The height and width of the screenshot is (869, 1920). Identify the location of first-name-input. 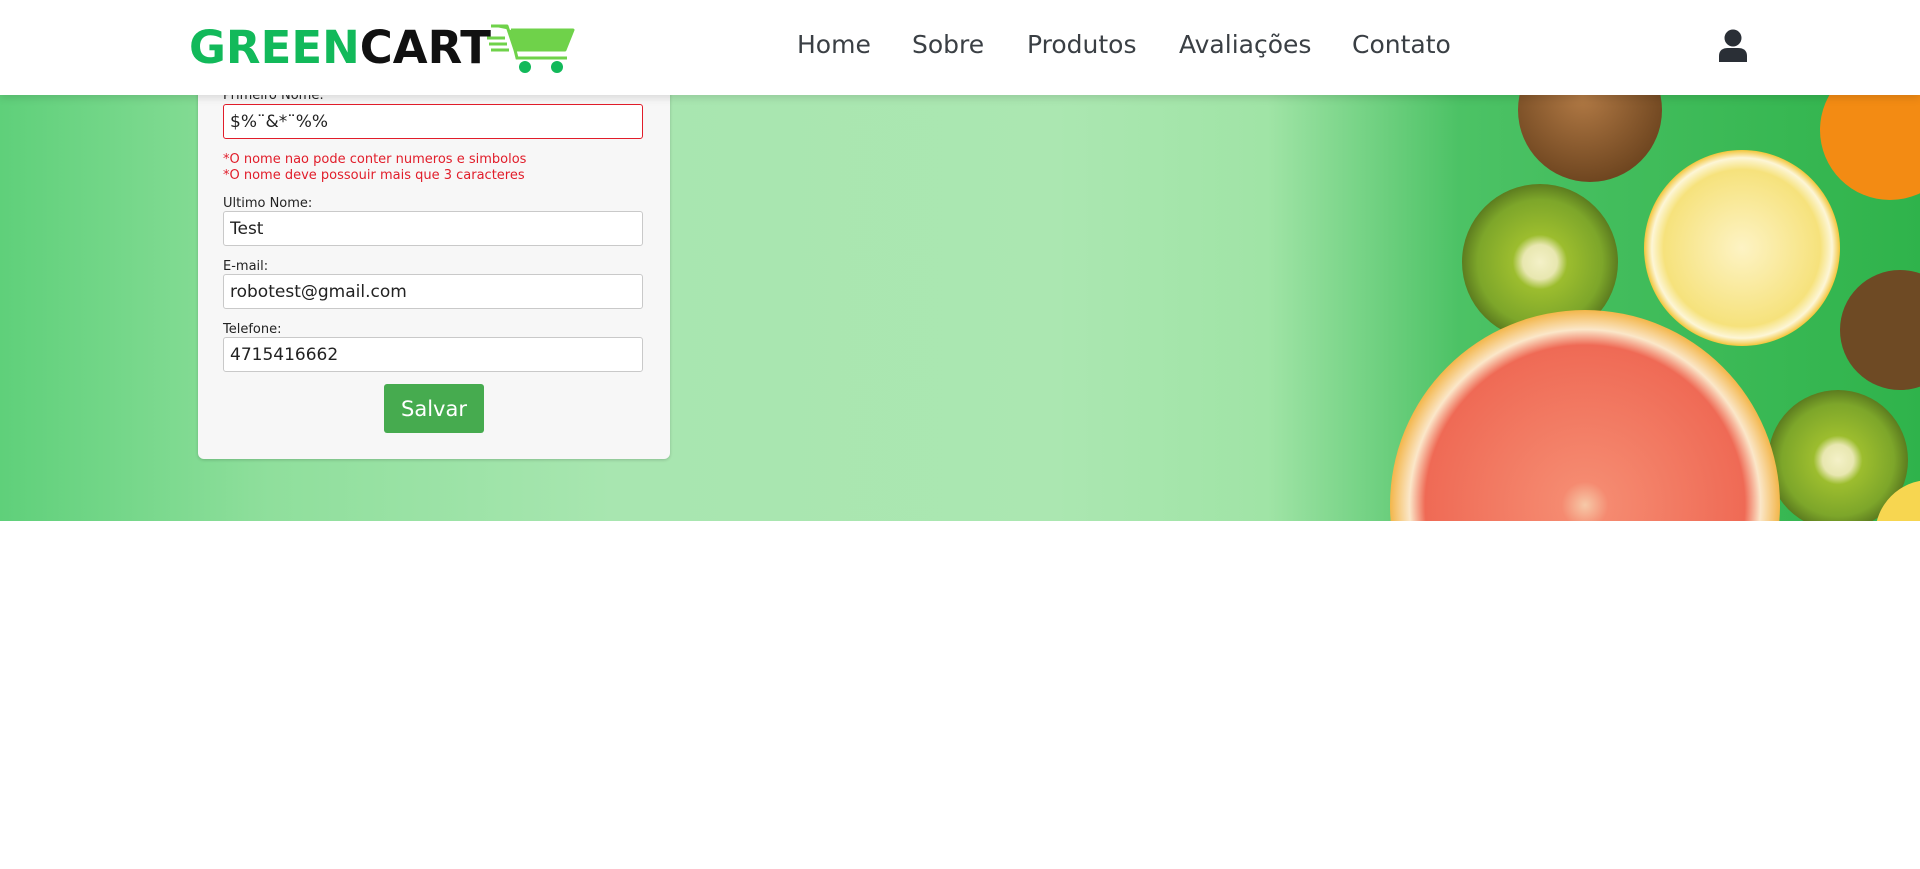
(433, 121).